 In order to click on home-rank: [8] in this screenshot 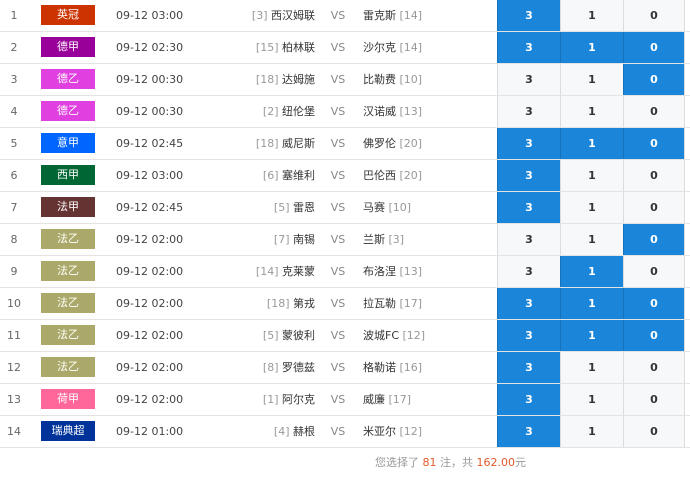, I will do `click(270, 367)`.